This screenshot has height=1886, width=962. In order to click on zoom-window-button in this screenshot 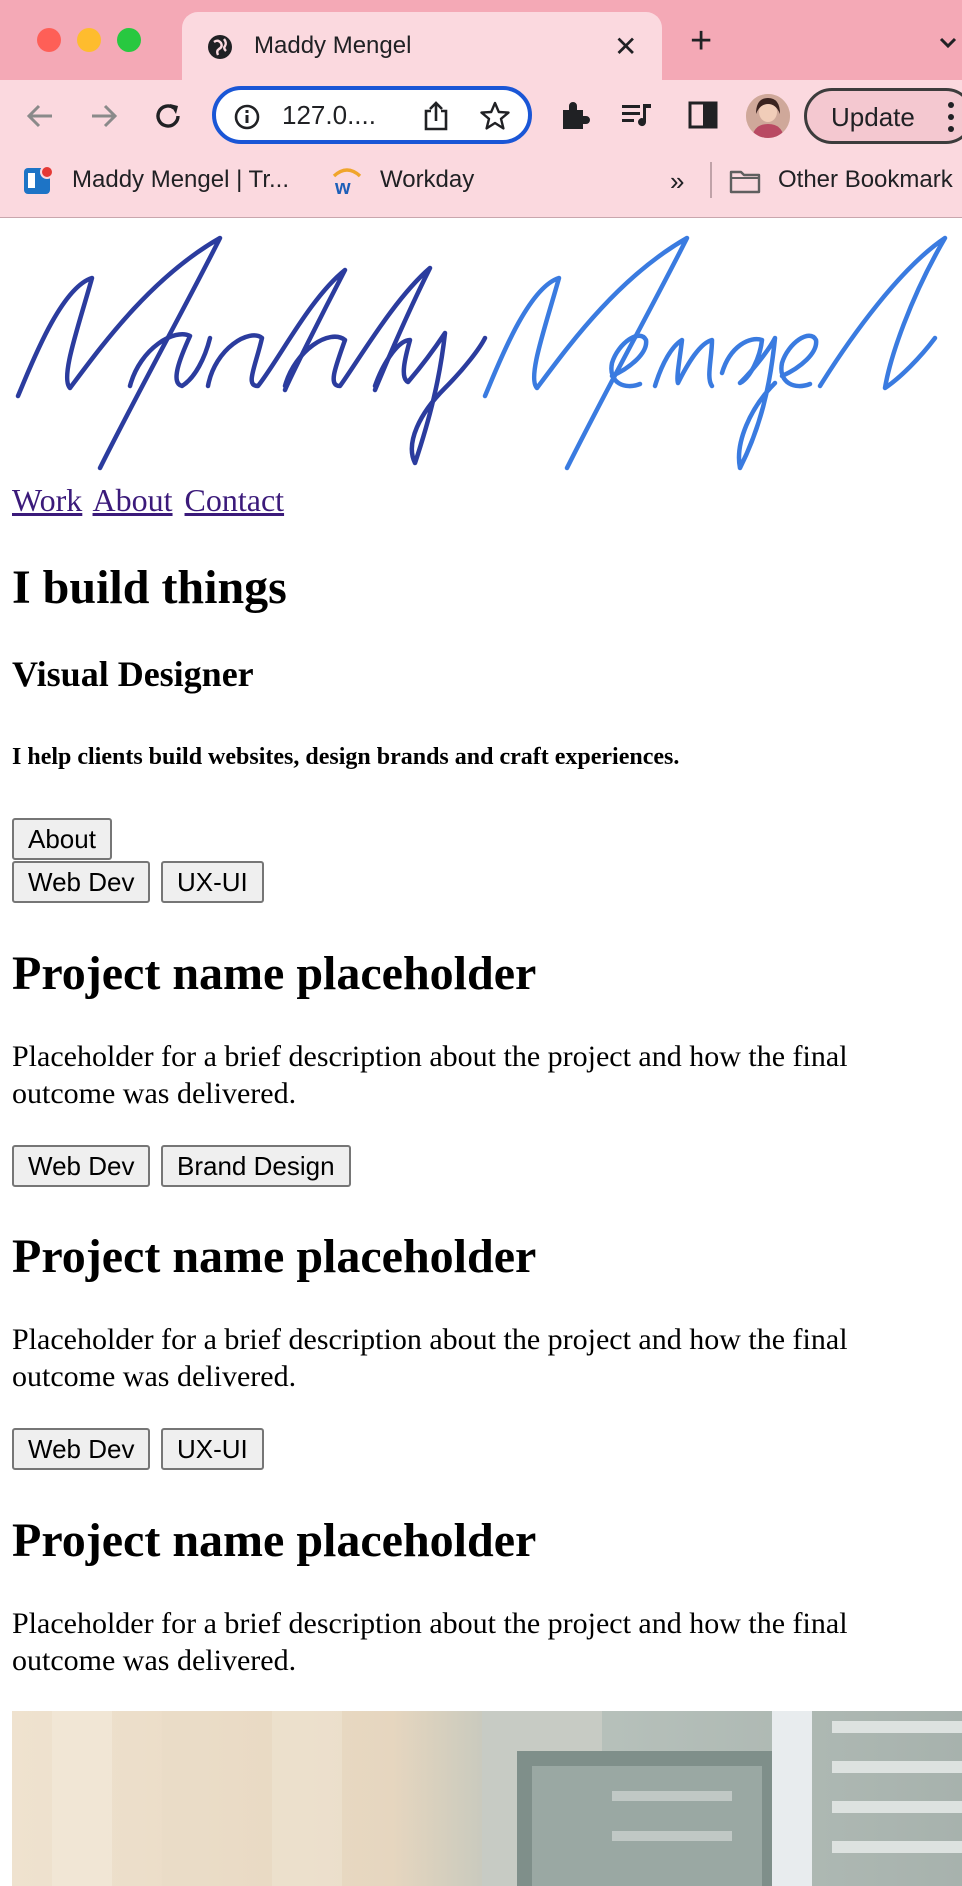, I will do `click(129, 40)`.